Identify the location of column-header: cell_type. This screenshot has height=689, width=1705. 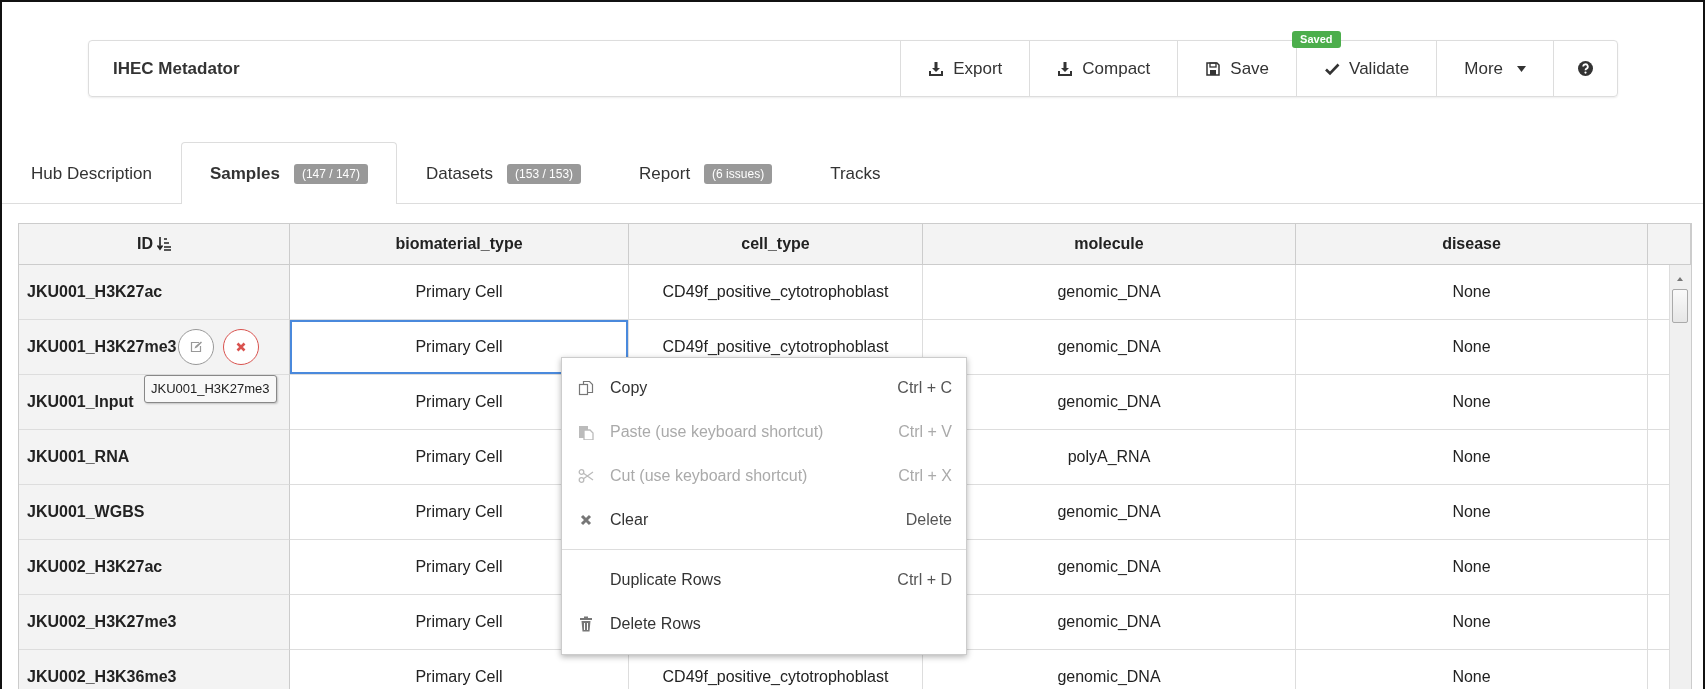
(775, 244).